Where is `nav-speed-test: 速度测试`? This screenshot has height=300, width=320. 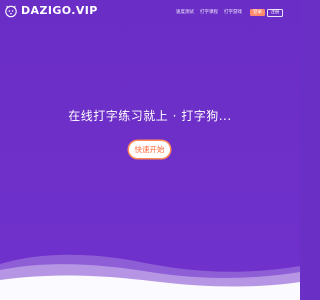 nav-speed-test: 速度测试 is located at coordinates (185, 12).